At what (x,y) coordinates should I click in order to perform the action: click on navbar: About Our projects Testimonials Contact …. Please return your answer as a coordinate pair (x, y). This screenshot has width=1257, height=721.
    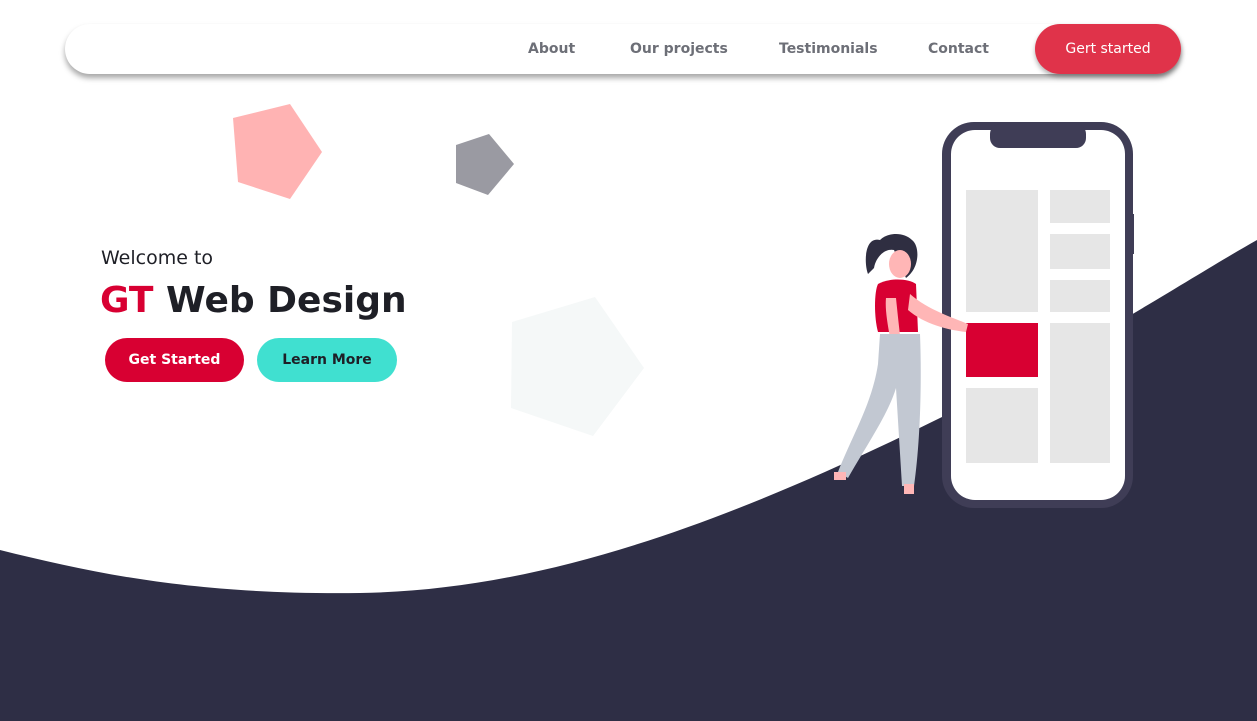
    Looking at the image, I should click on (623, 49).